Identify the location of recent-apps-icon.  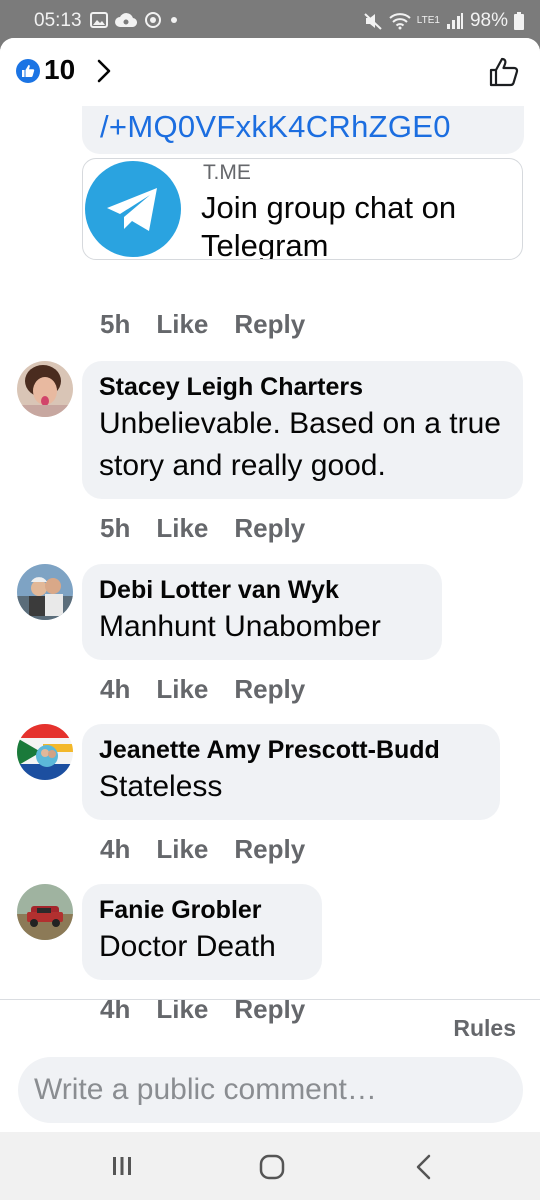
(122, 1166).